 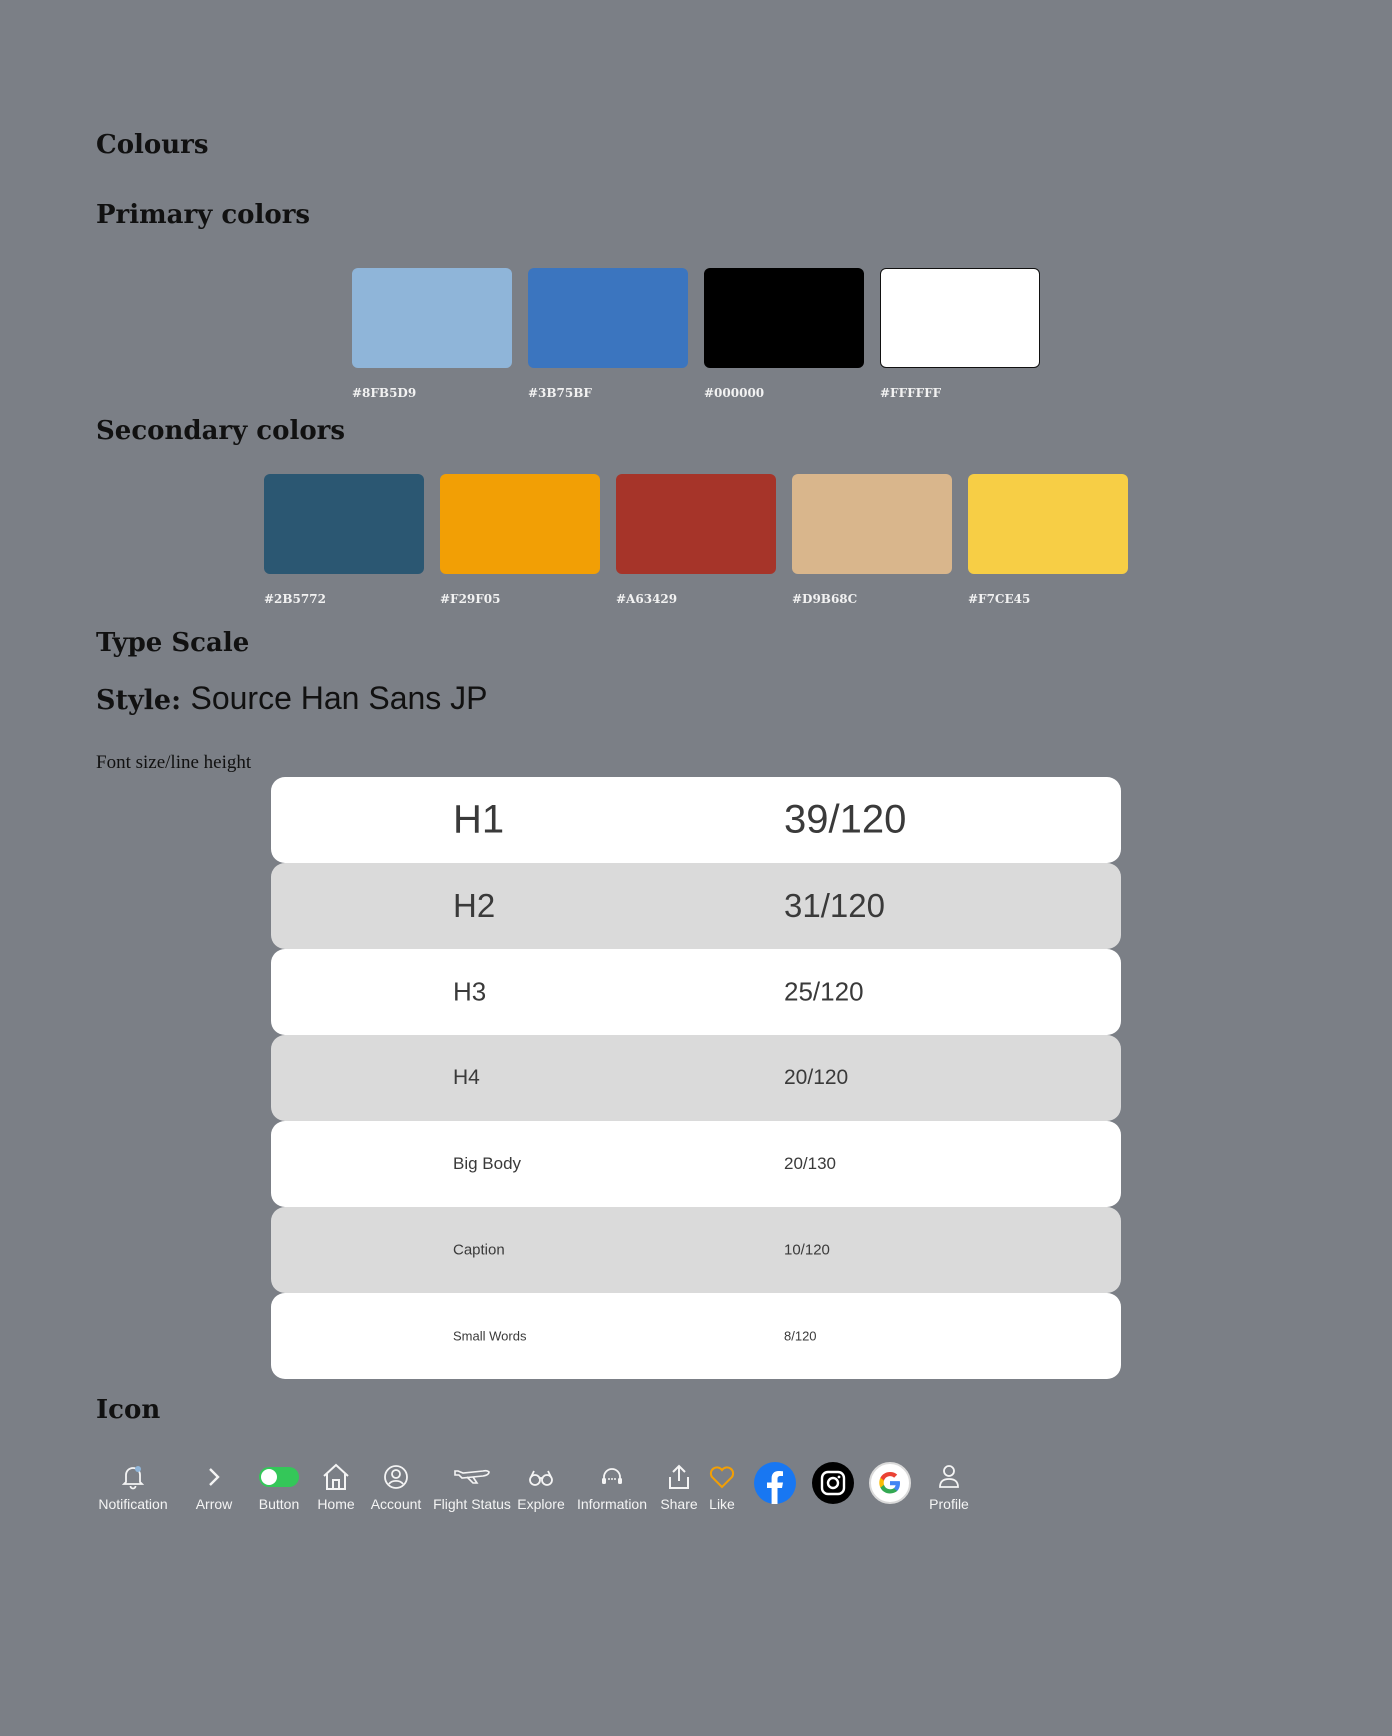 What do you see at coordinates (214, 1504) in the screenshot?
I see `icon-label: Arrow` at bounding box center [214, 1504].